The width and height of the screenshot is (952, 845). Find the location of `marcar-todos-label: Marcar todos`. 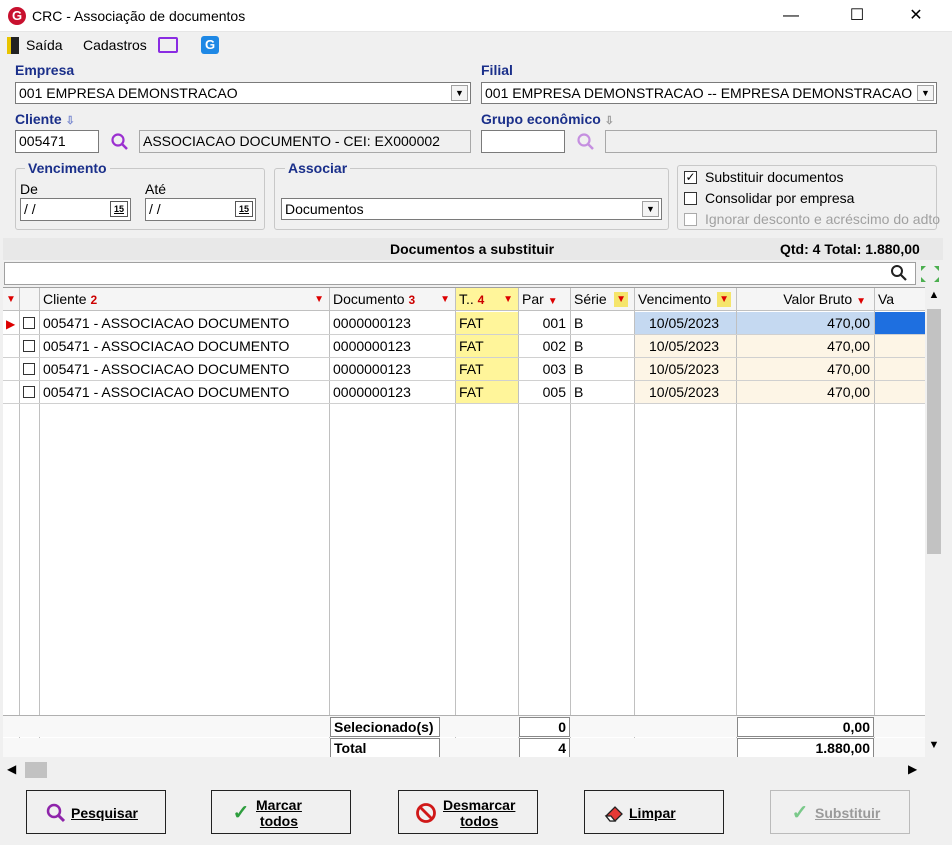

marcar-todos-label: Marcar todos is located at coordinates (279, 813).